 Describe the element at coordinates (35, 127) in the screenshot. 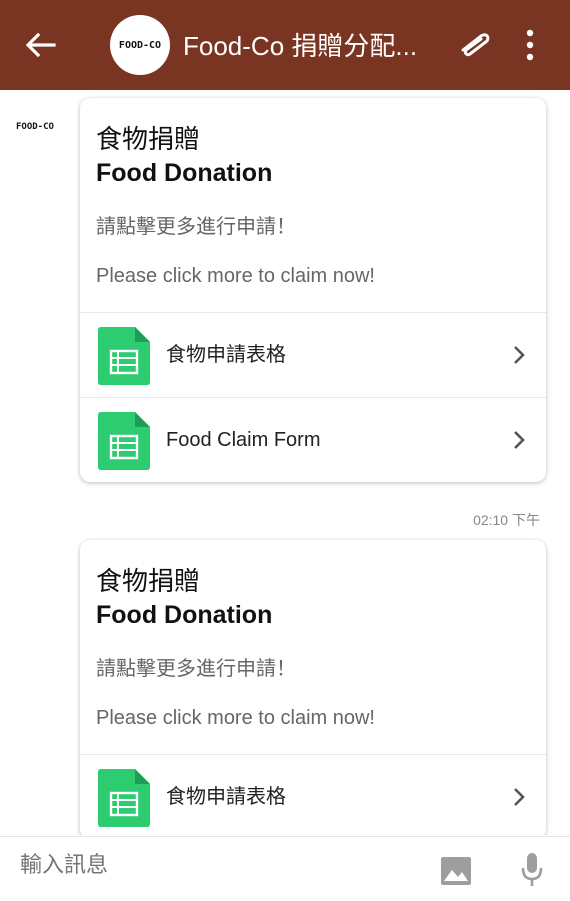

I see `sender-logo: FOOD-CO` at that location.